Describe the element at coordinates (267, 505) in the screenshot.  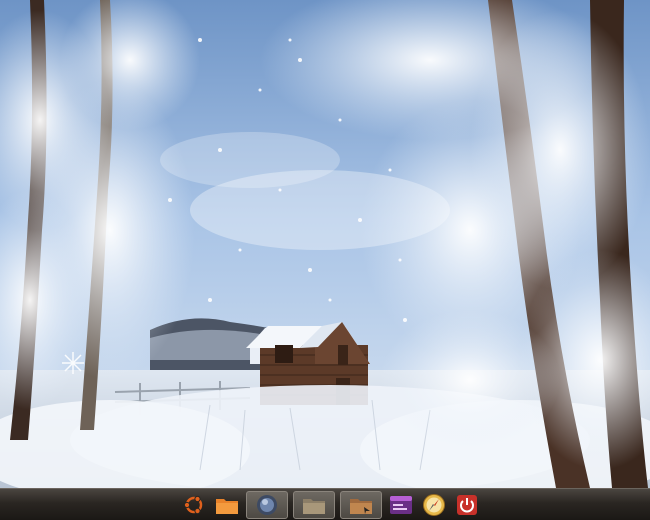
I see `gray-orb-window-icon` at that location.